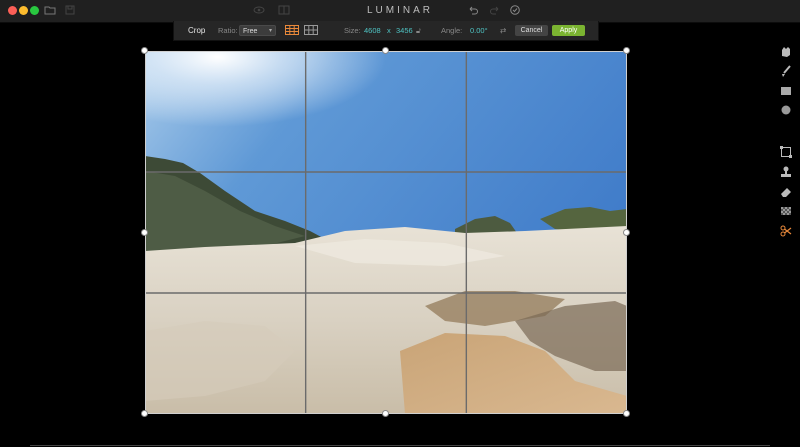 This screenshot has height=447, width=800. Describe the element at coordinates (400, 445) in the screenshot. I see `bottom-divider` at that location.